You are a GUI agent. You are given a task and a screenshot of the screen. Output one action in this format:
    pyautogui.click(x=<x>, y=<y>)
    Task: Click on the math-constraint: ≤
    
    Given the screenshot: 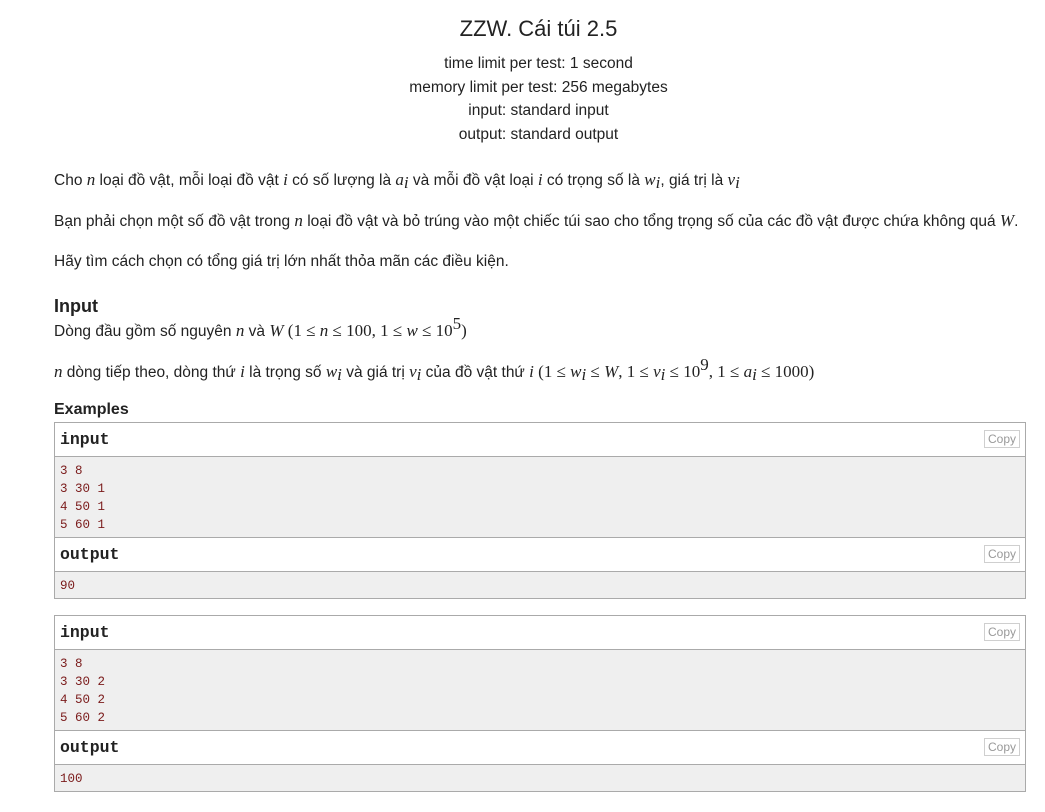 What is the action you would take?
    pyautogui.click(x=595, y=371)
    